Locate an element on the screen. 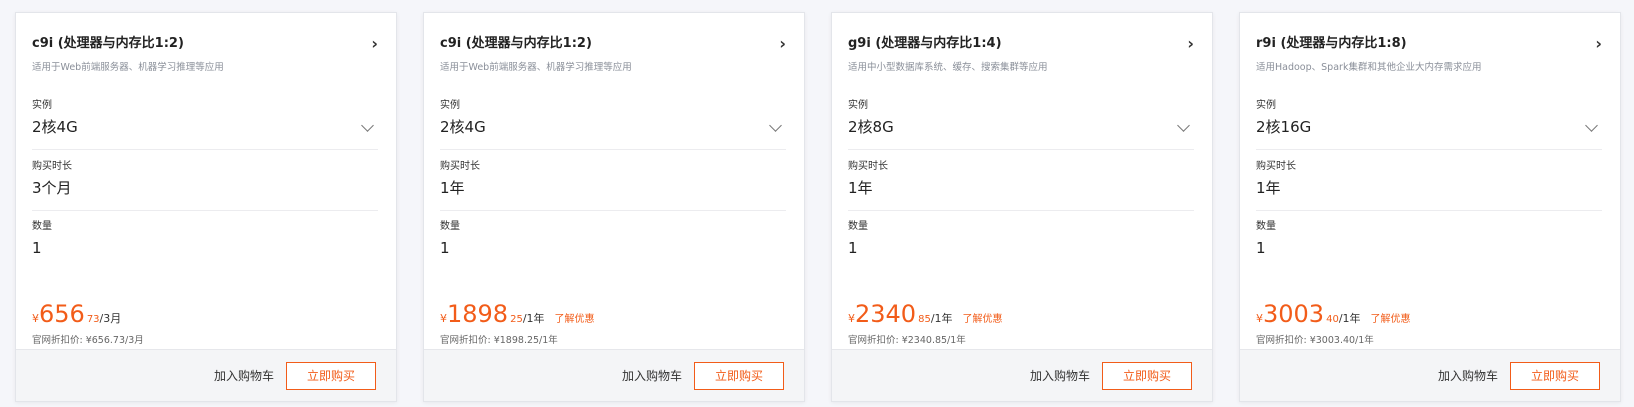 This screenshot has height=407, width=1634. price-integer: 2340 is located at coordinates (886, 314).